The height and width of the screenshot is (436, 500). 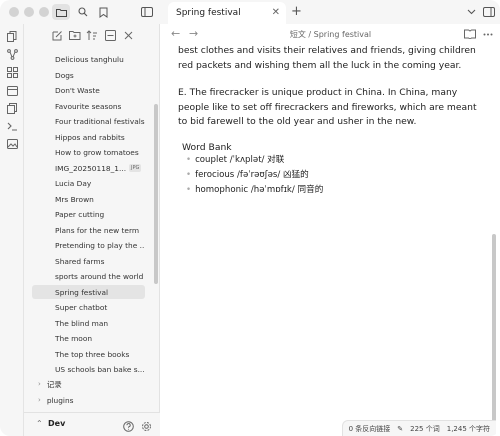 What do you see at coordinates (88, 354) in the screenshot?
I see `list-item: The top three books` at bounding box center [88, 354].